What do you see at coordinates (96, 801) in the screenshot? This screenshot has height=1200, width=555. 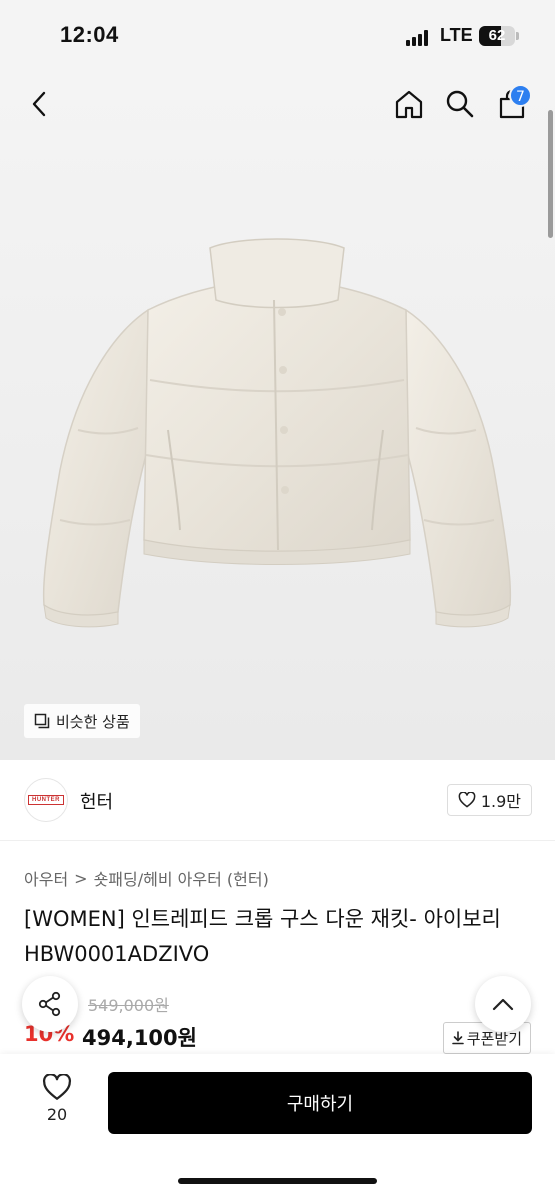 I see `brand-name: 헌터` at bounding box center [96, 801].